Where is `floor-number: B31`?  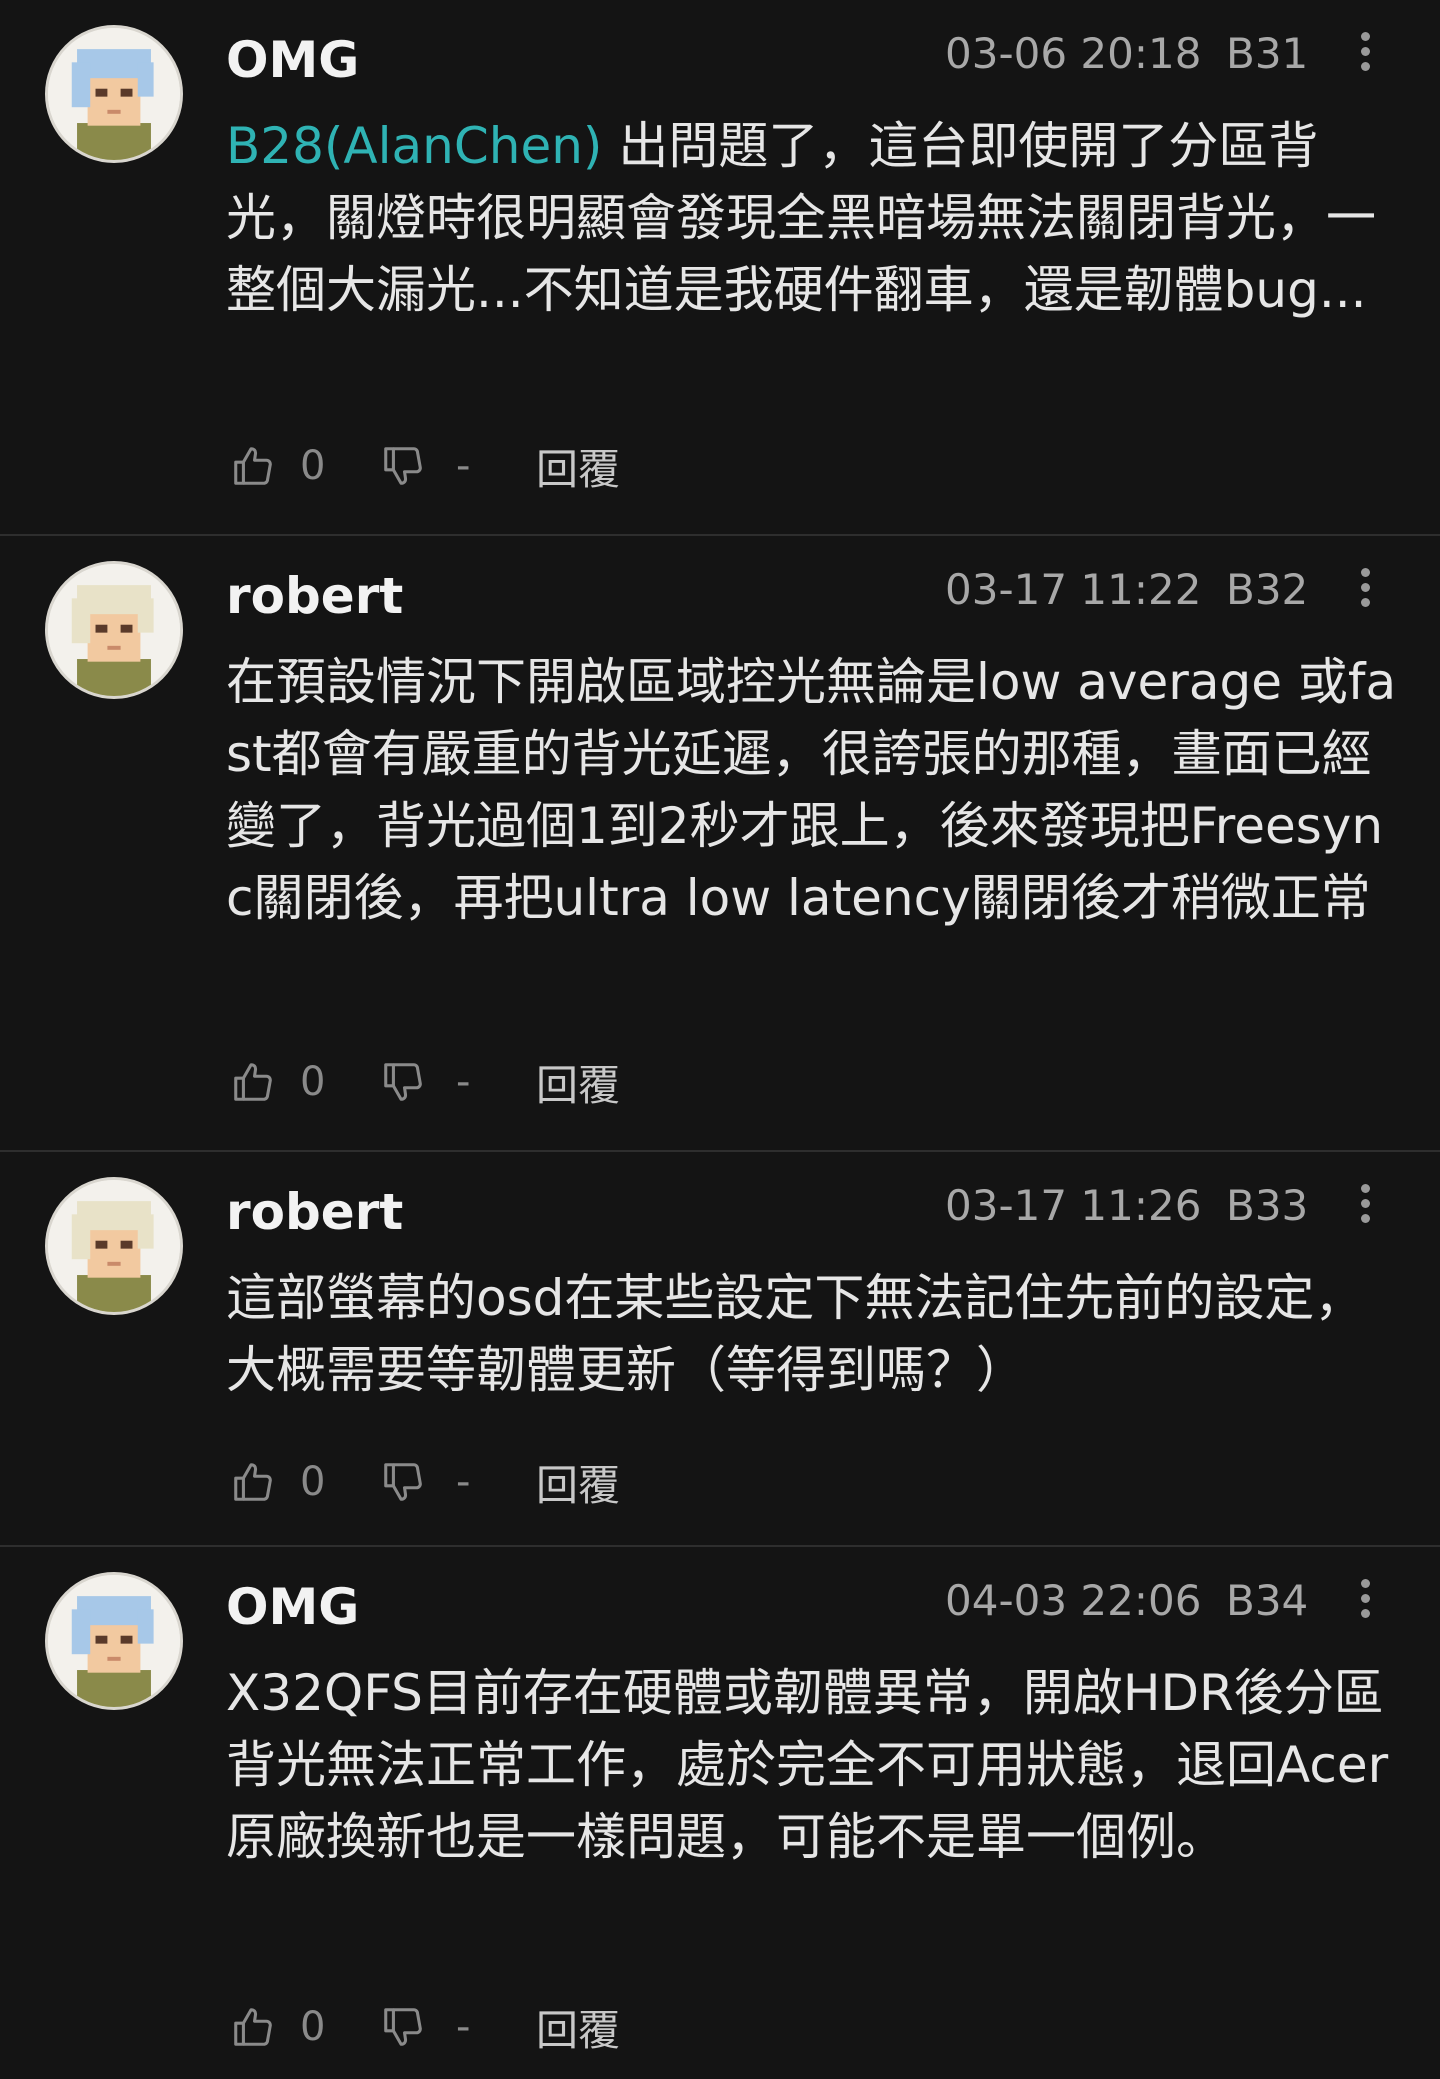 floor-number: B31 is located at coordinates (1267, 53).